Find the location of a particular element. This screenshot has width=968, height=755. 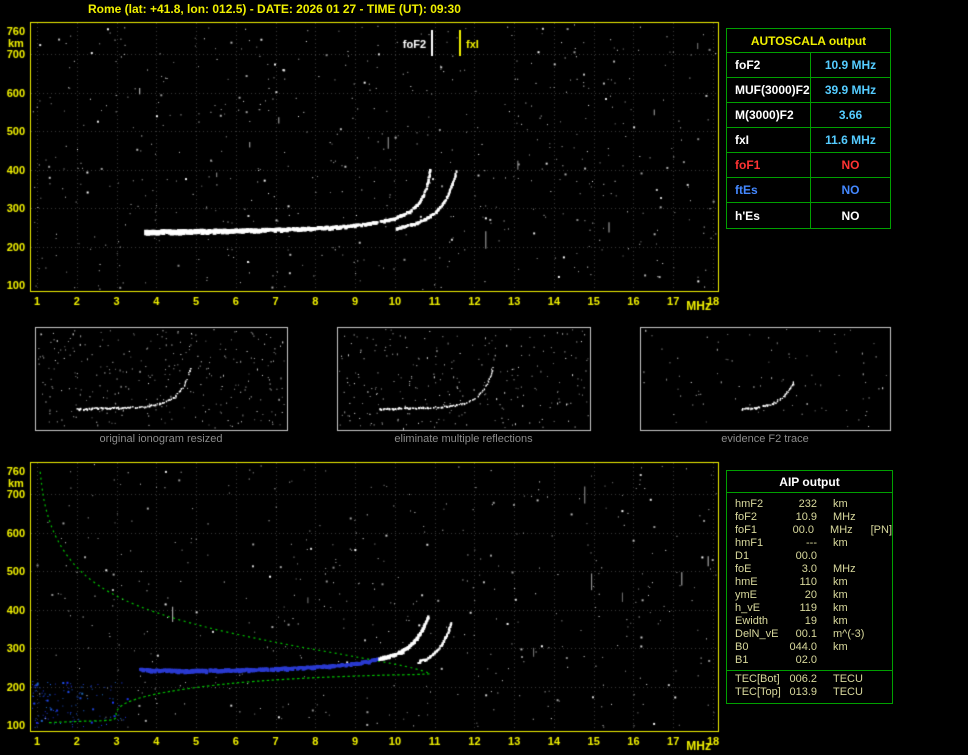

aip-row-hmf2: hmF2 232 km is located at coordinates (809, 504).